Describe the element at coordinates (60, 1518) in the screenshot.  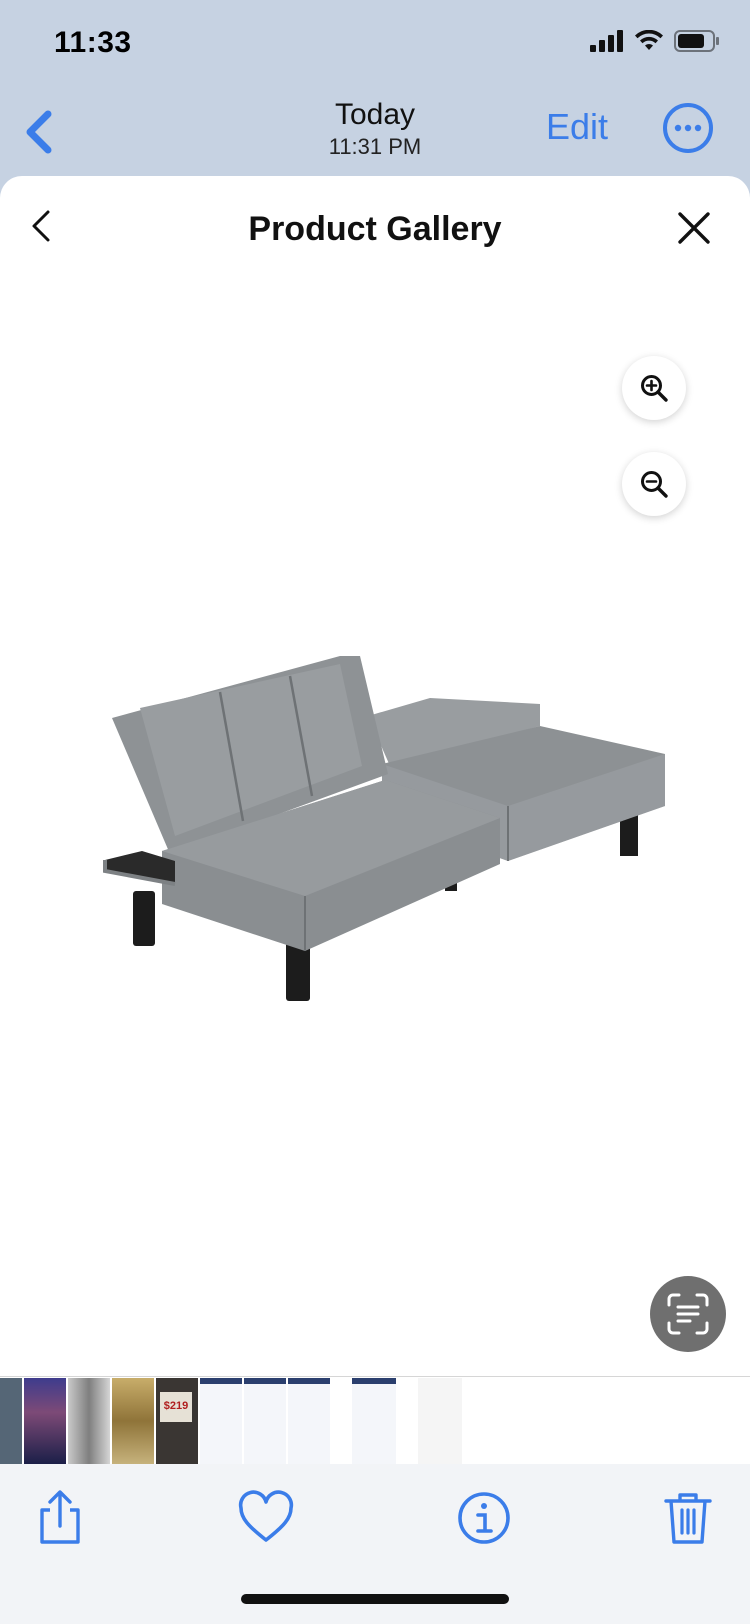
I see `share-icon` at that location.